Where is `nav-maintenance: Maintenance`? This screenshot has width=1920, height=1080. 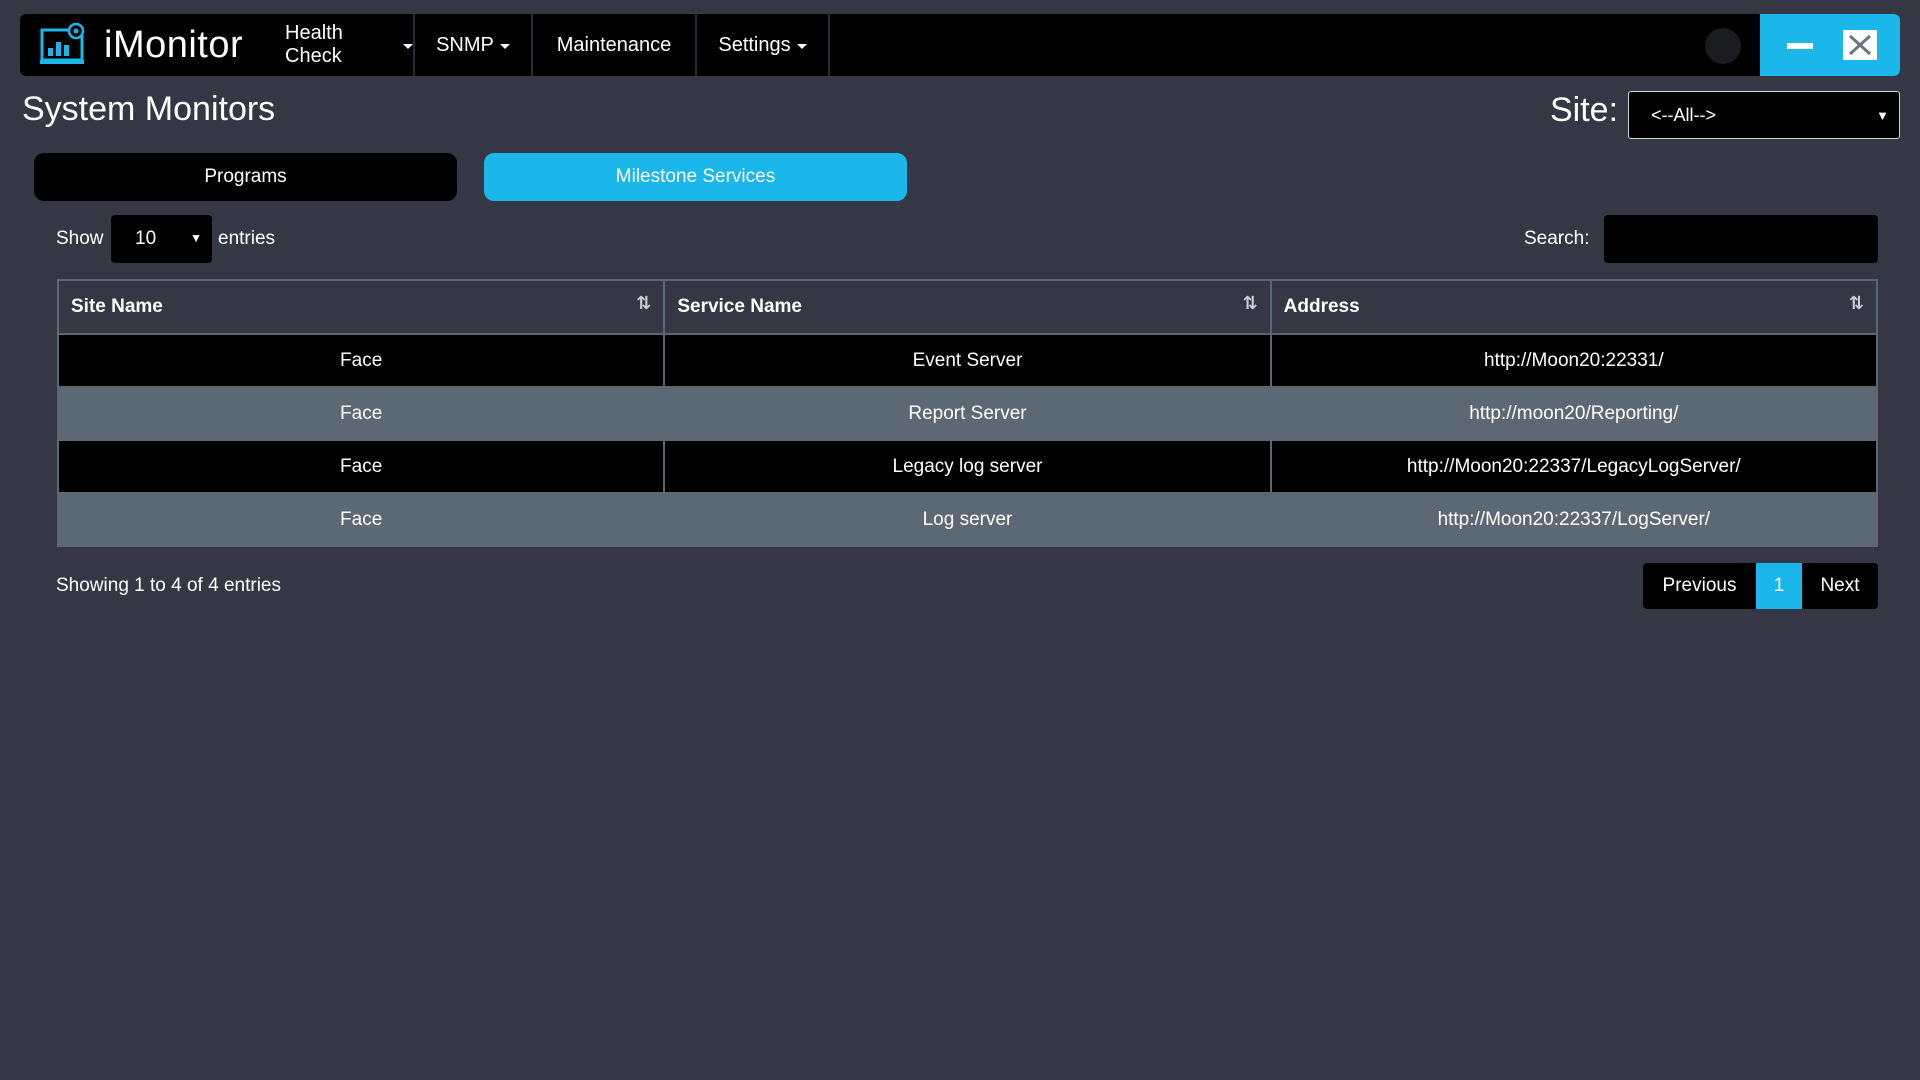 nav-maintenance: Maintenance is located at coordinates (615, 45).